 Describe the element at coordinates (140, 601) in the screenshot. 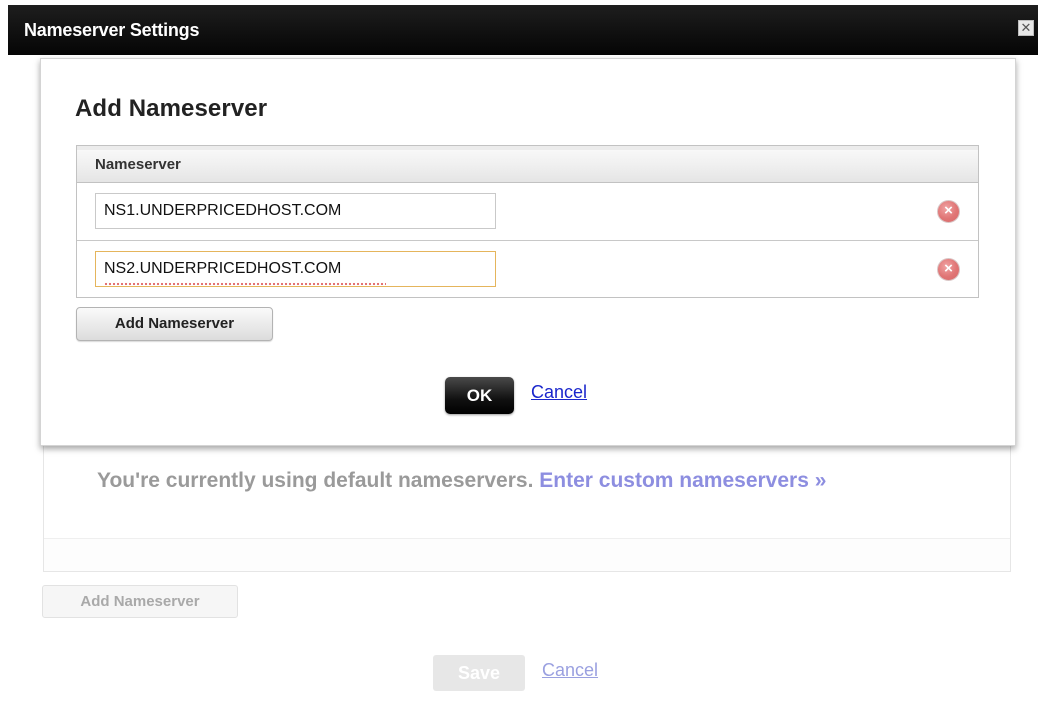

I see `background-add-nameserver-button: Add Nameserver` at that location.